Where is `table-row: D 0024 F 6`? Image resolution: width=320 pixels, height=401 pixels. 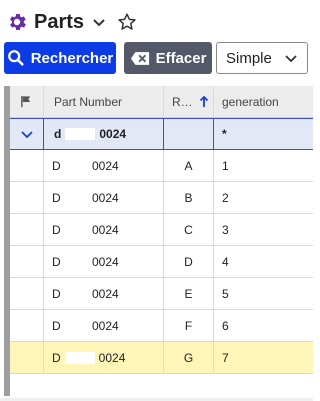
table-row: D 0024 F 6 is located at coordinates (161, 326).